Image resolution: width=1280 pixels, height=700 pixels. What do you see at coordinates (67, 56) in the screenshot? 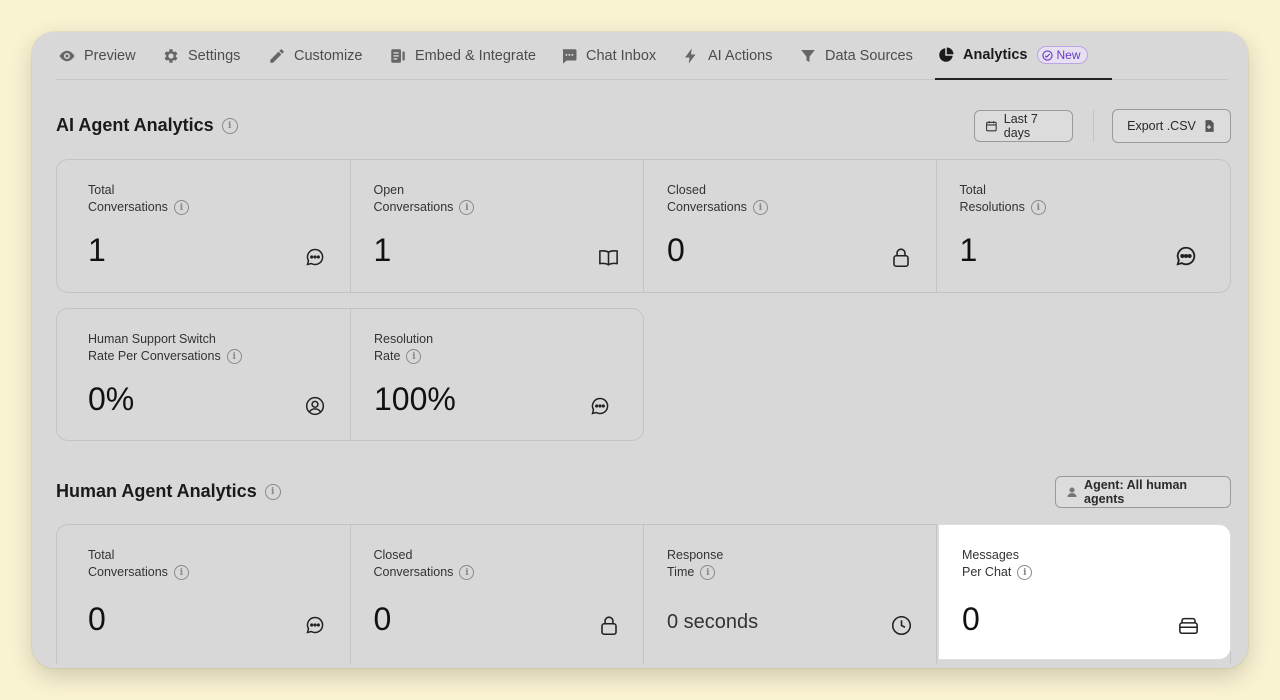
I see `eye-icon` at bounding box center [67, 56].